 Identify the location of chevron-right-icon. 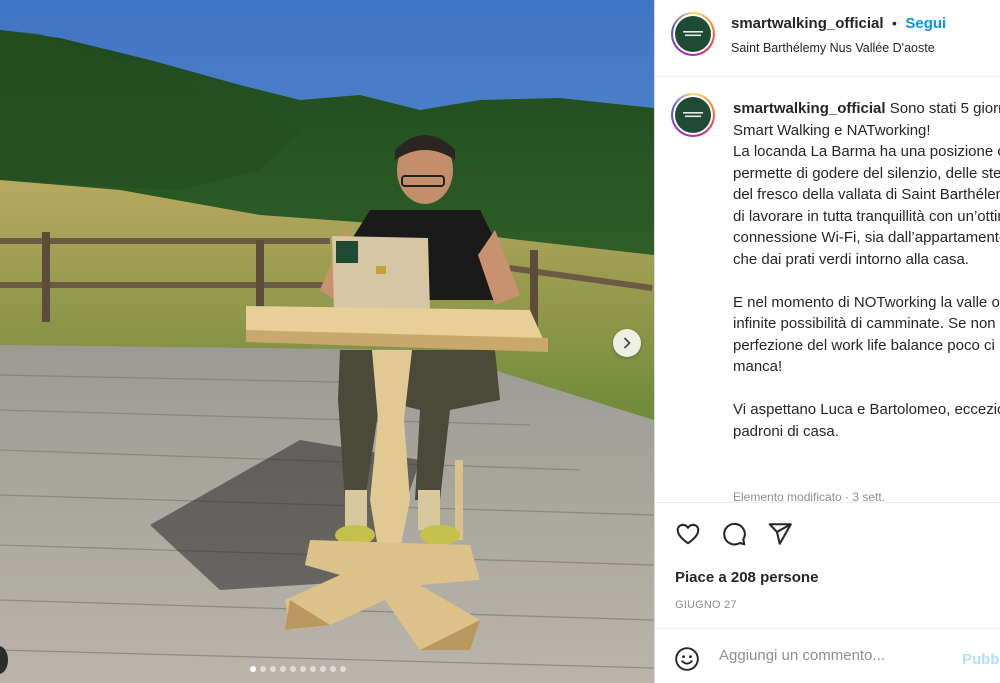
(627, 343).